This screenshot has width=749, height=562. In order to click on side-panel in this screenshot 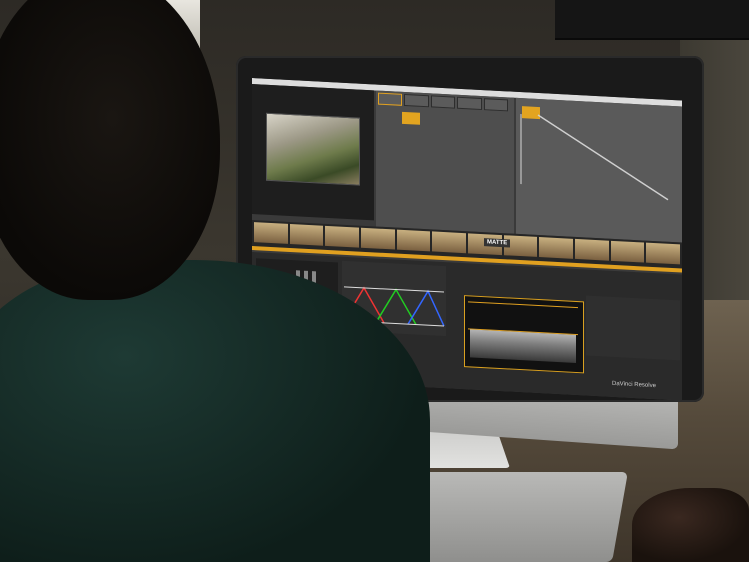, I will do `click(633, 328)`.